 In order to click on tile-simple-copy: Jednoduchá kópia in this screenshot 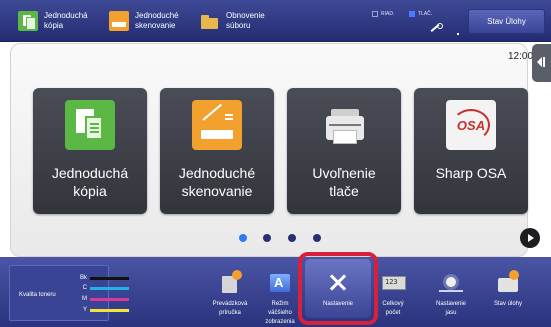, I will do `click(90, 151)`.